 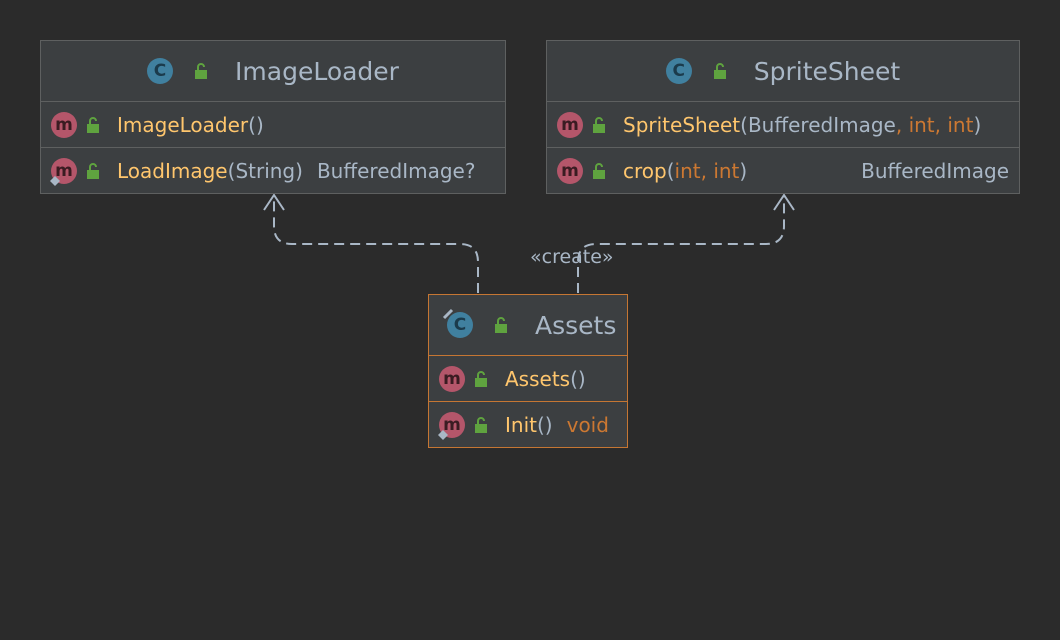 What do you see at coordinates (576, 325) in the screenshot?
I see `class-name: Assets` at bounding box center [576, 325].